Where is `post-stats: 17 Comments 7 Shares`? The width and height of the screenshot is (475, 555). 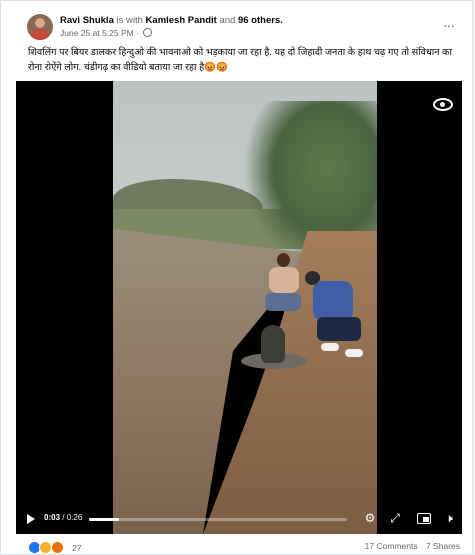
post-stats: 17 Comments 7 Shares is located at coordinates (409, 546).